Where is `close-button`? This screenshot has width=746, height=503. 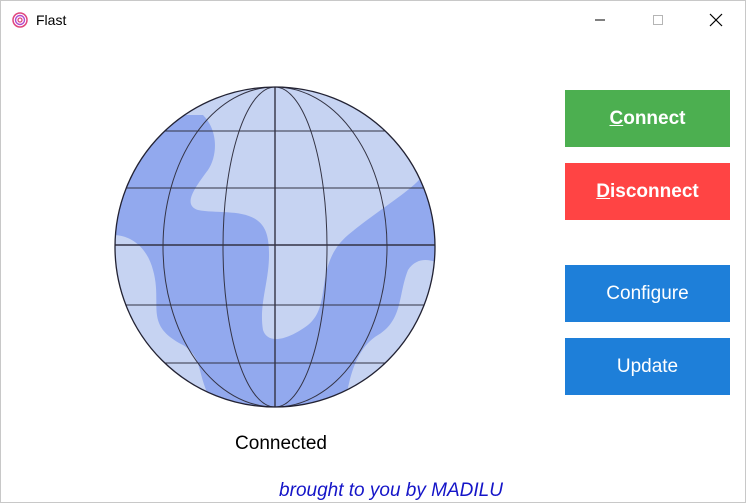
close-button is located at coordinates (716, 20).